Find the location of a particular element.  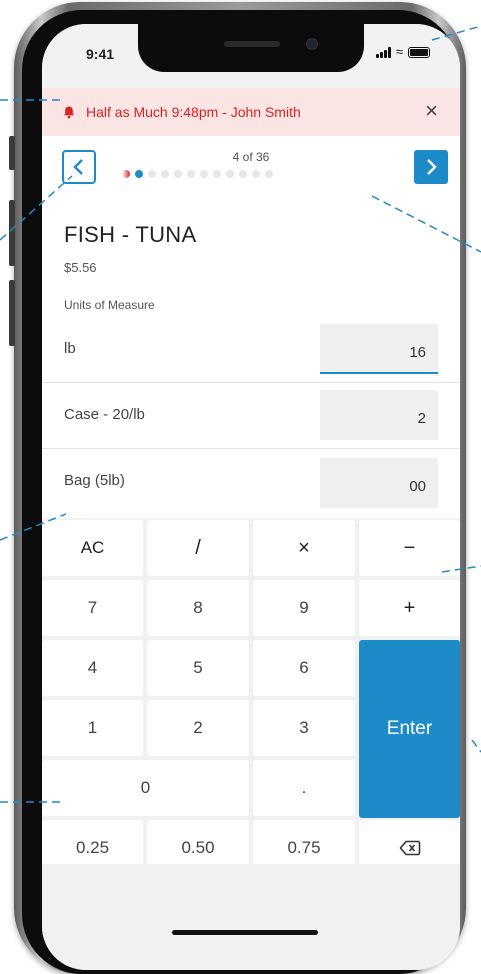

home-indicator is located at coordinates (245, 932).